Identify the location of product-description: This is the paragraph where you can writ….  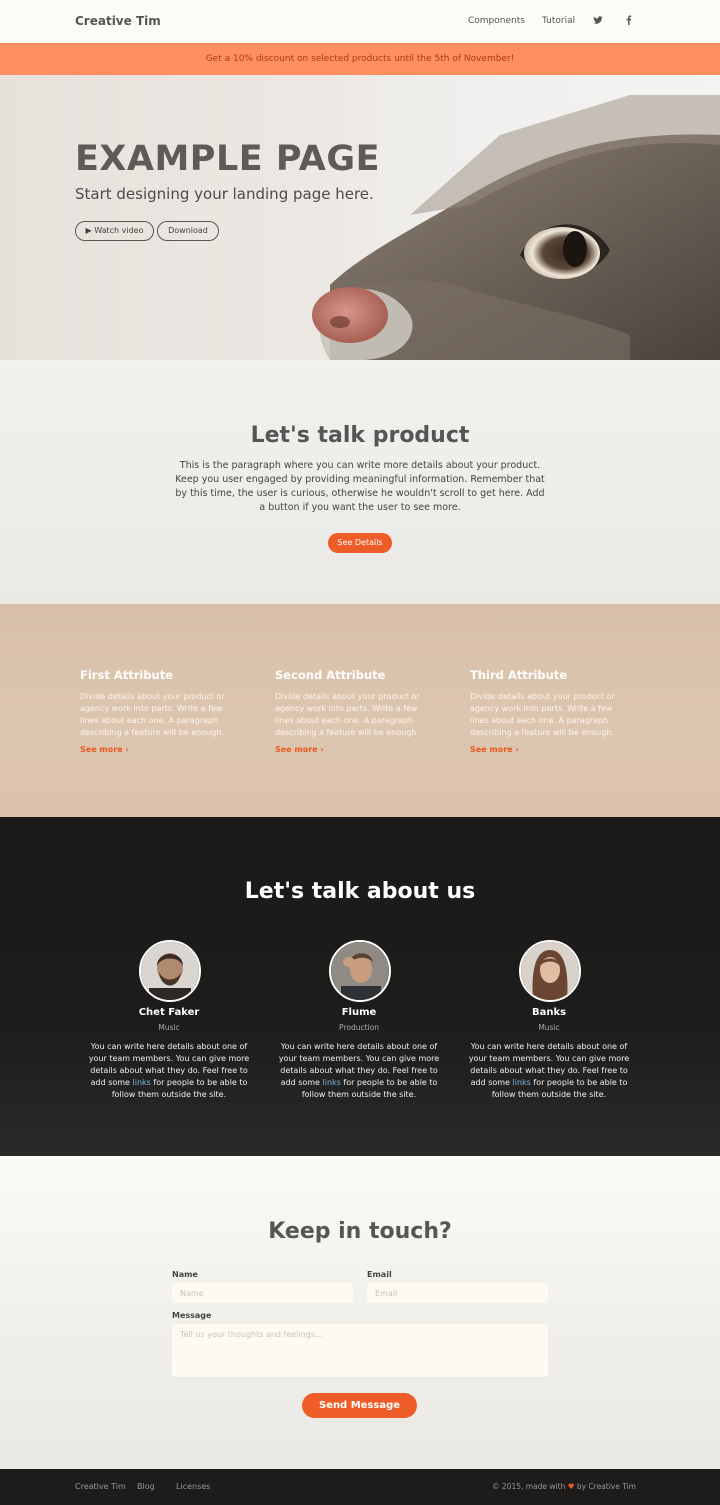
(360, 486).